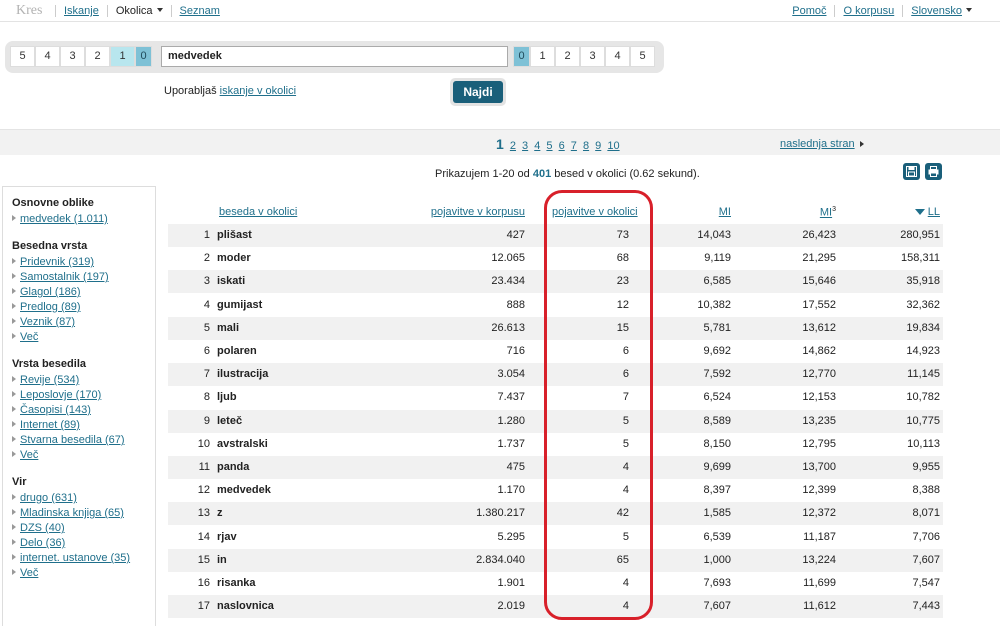 Image resolution: width=1000 pixels, height=626 pixels. Describe the element at coordinates (83, 380) in the screenshot. I see `filter-item: Revije (534)` at that location.